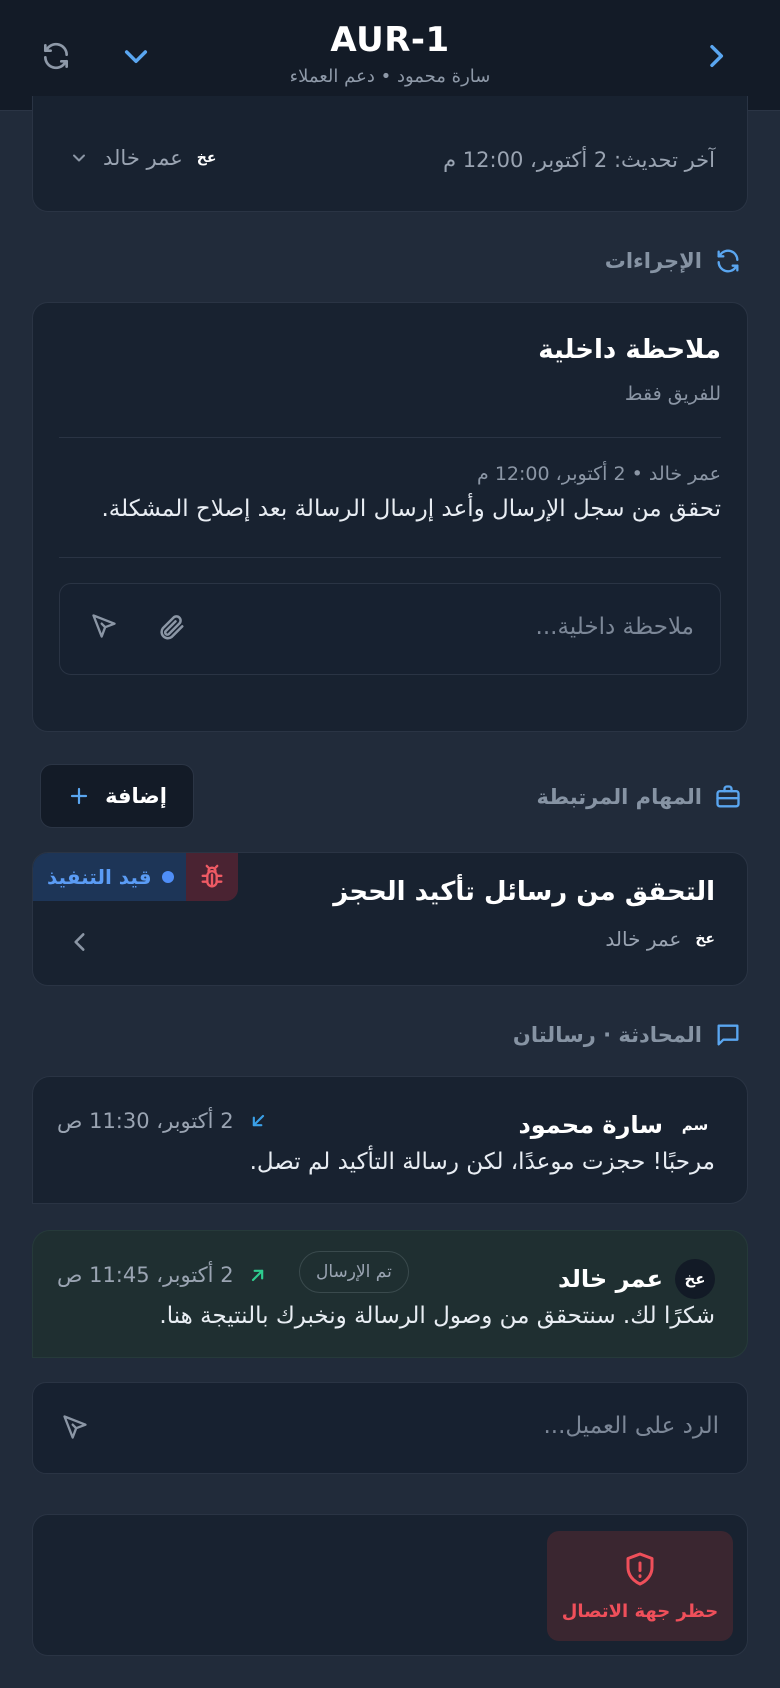 The height and width of the screenshot is (1688, 780). Describe the element at coordinates (629, 350) in the screenshot. I see `internal-note-title: ملاحظة داخلية` at that location.